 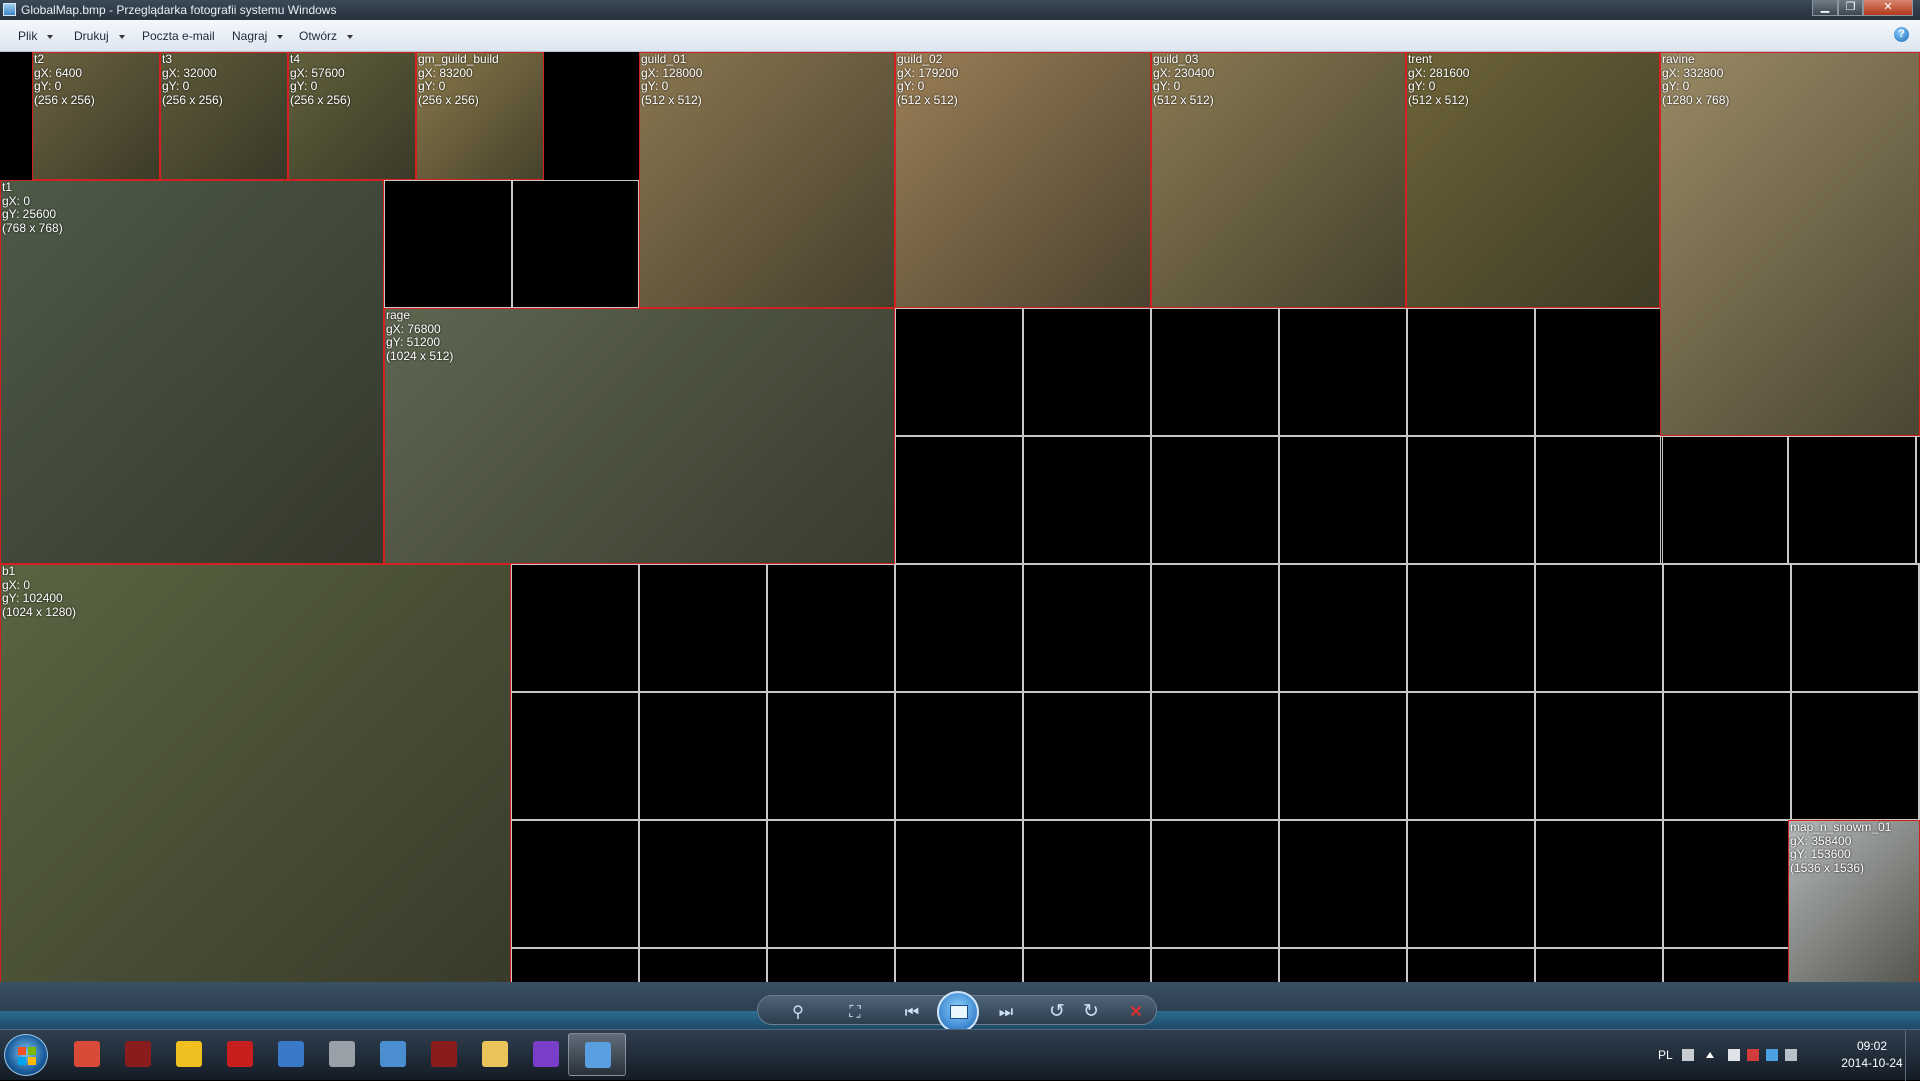 I want to click on map-label-name: rage, so click(x=398, y=315).